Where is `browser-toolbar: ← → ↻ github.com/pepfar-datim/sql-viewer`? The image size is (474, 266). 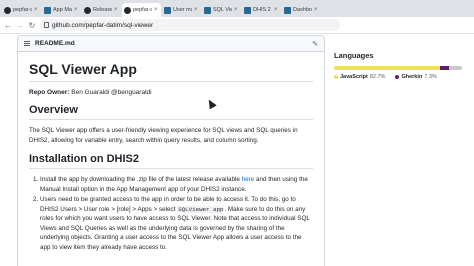
browser-toolbar: ← → ↻ github.com/pepfar-datim/sql-viewer is located at coordinates (237, 25).